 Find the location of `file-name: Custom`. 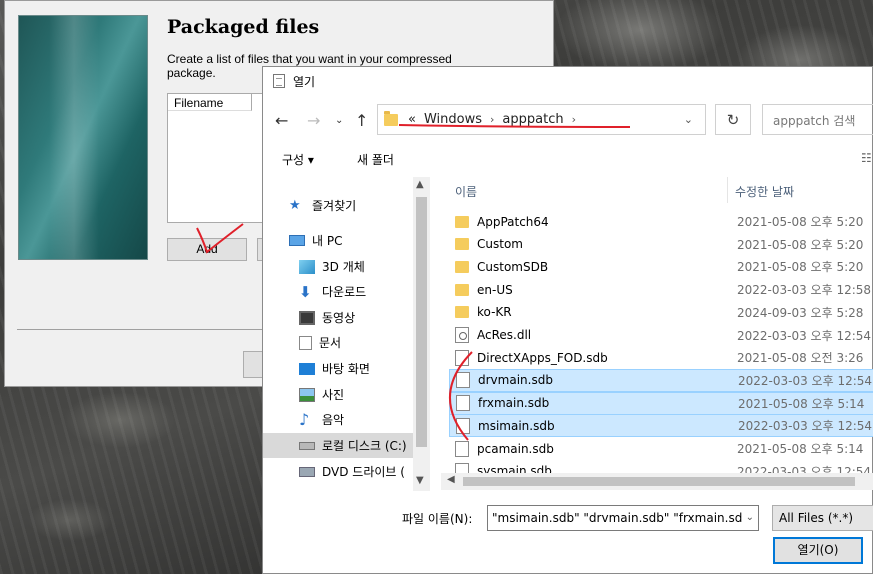

file-name: Custom is located at coordinates (500, 244).